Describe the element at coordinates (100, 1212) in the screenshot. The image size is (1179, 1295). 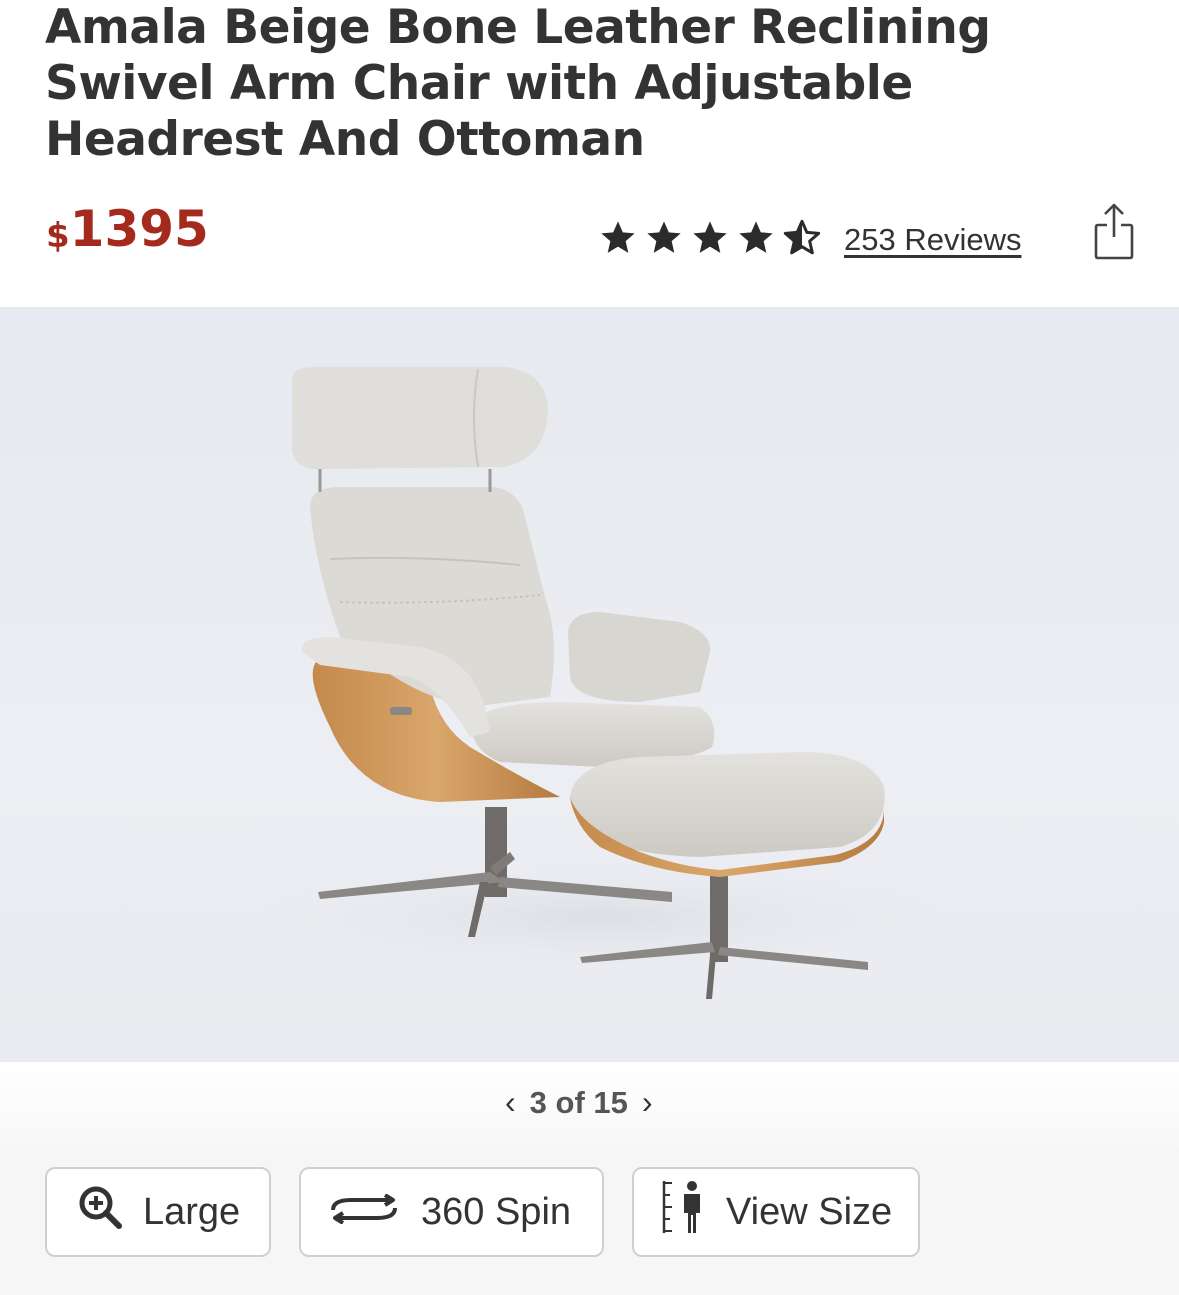
I see `zoom-in-icon` at that location.